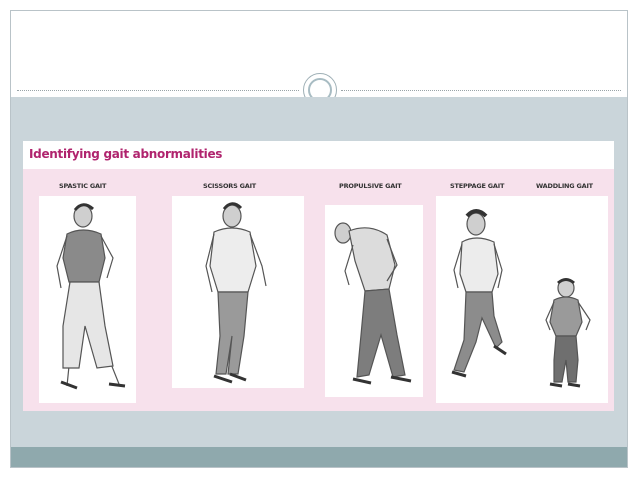 The image size is (638, 479). What do you see at coordinates (230, 186) in the screenshot?
I see `gait-label-scissors: SCISSORS GAIT` at bounding box center [230, 186].